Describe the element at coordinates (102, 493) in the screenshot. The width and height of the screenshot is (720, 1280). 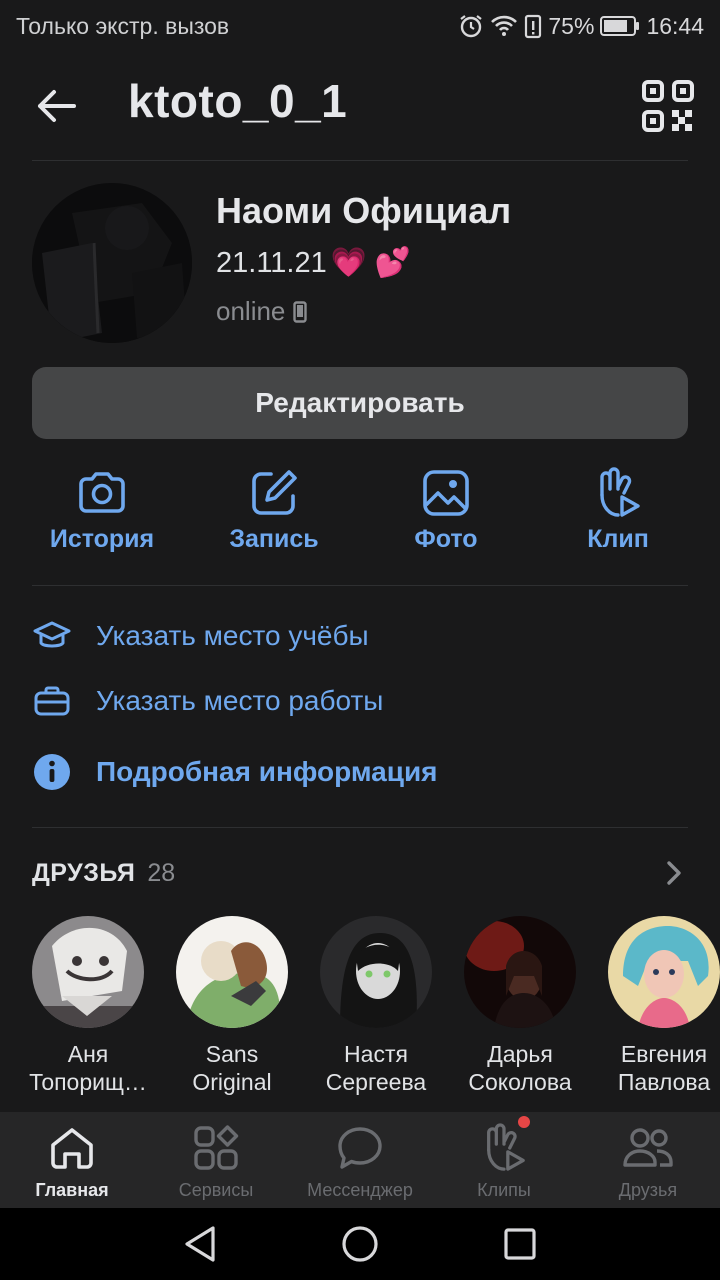
I see `camera-icon` at that location.